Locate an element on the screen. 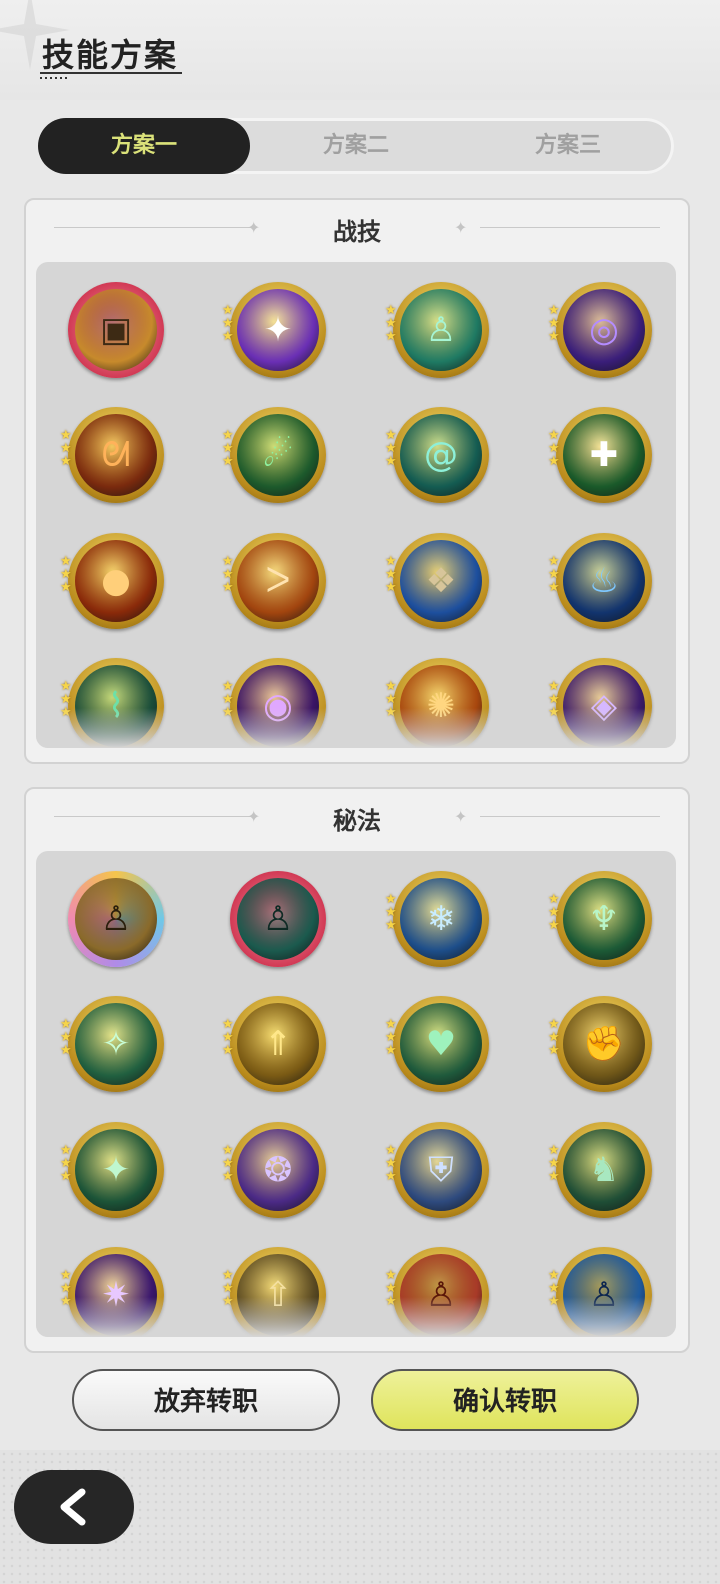  skill-slot: ❂ ★ ★ ★ is located at coordinates (274, 1170).